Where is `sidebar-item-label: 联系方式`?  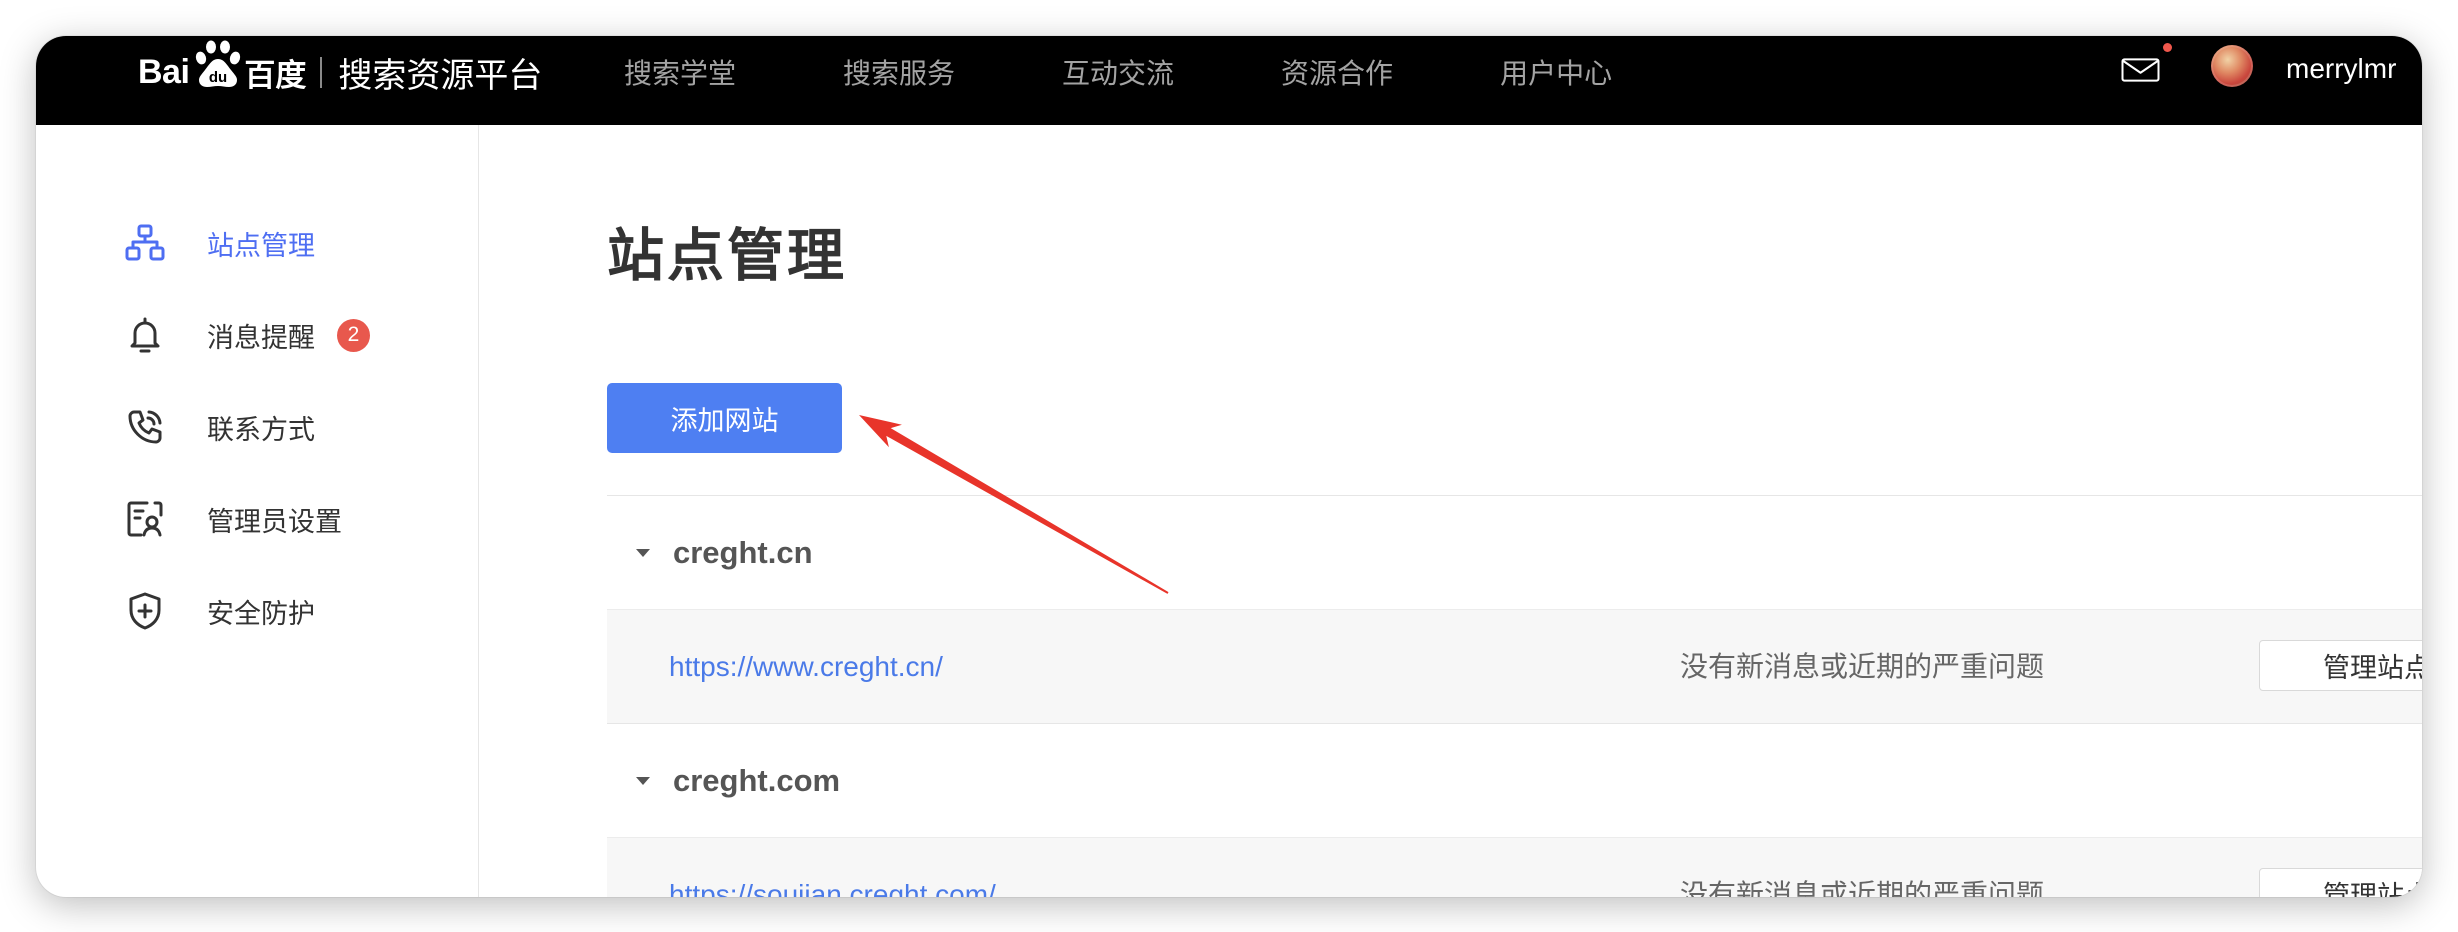
sidebar-item-label: 联系方式 is located at coordinates (261, 429).